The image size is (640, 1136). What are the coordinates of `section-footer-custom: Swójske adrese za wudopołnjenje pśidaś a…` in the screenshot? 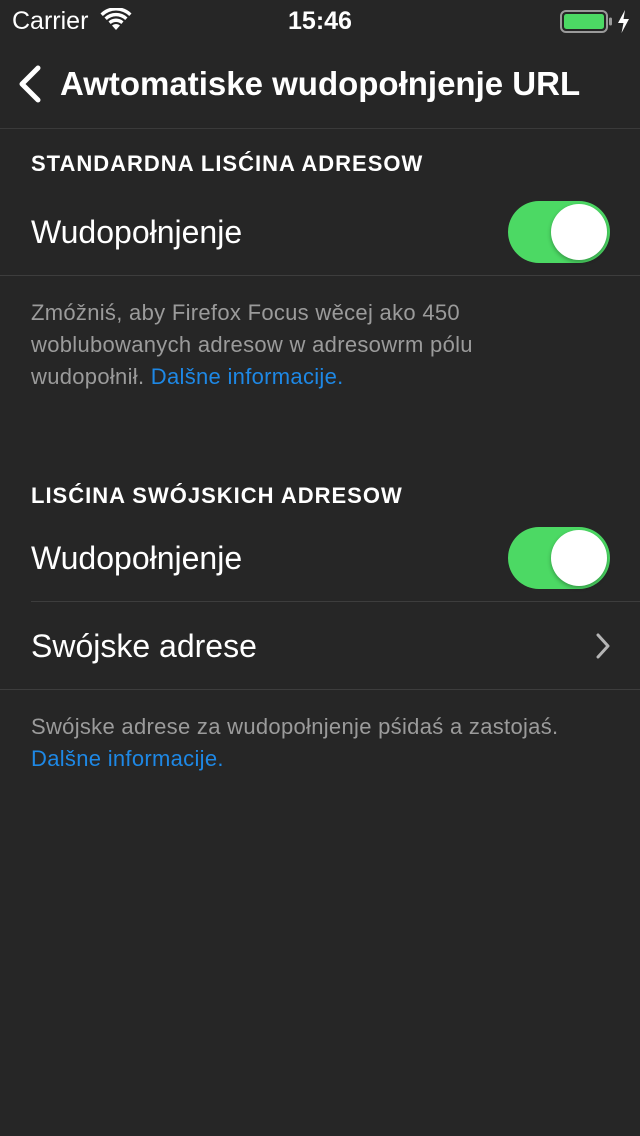 It's located at (311, 743).